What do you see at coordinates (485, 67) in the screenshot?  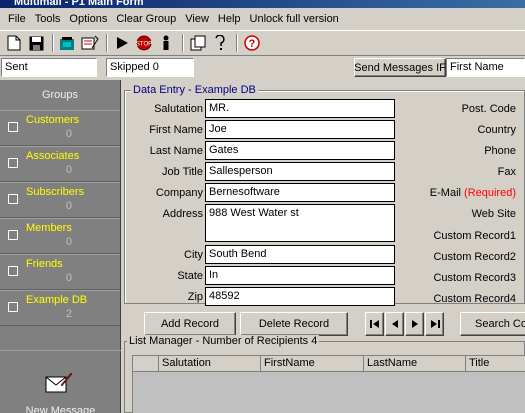 I see `send-if-field-select: First Name` at bounding box center [485, 67].